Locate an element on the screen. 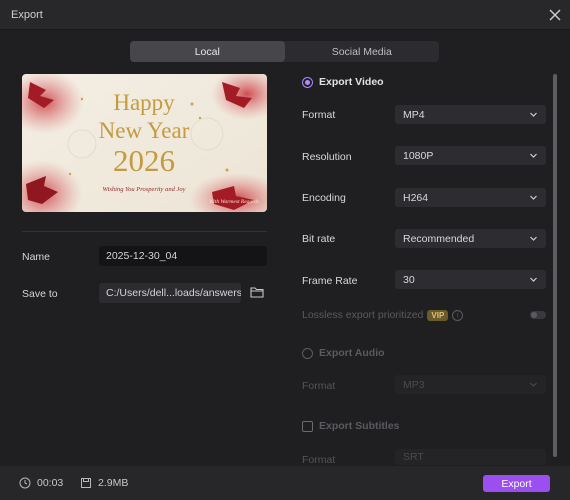 This screenshot has width=570, height=500. clock-icon is located at coordinates (25, 483).